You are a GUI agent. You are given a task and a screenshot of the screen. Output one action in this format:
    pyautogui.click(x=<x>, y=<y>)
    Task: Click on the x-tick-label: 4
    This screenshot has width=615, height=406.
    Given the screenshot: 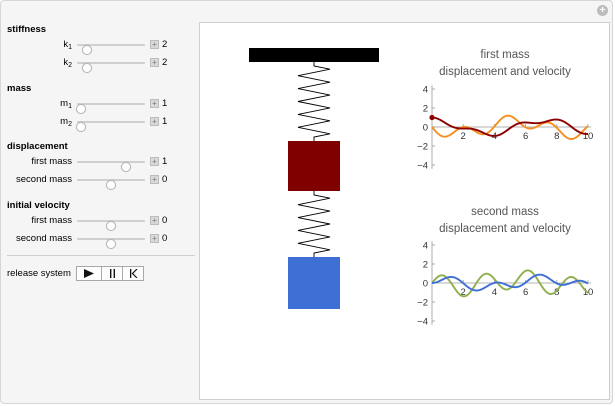 What is the action you would take?
    pyautogui.click(x=494, y=292)
    